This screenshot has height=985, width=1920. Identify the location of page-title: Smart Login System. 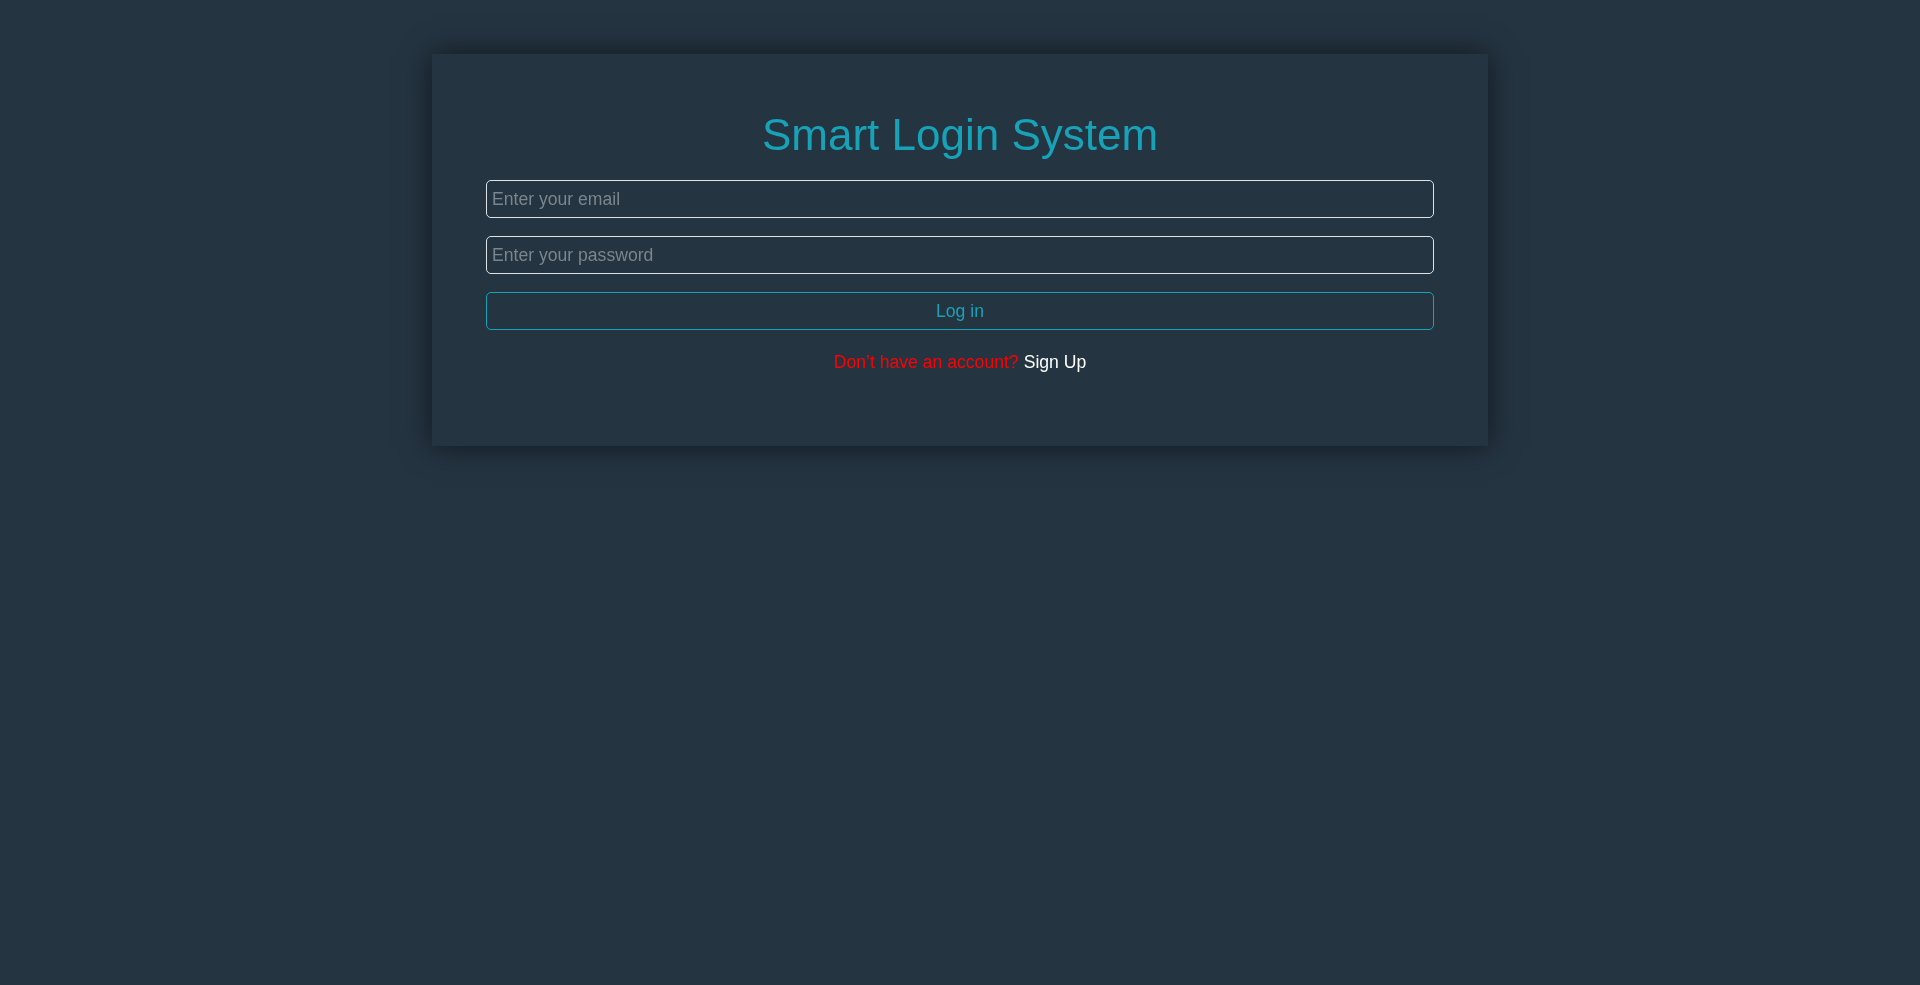
(960, 135).